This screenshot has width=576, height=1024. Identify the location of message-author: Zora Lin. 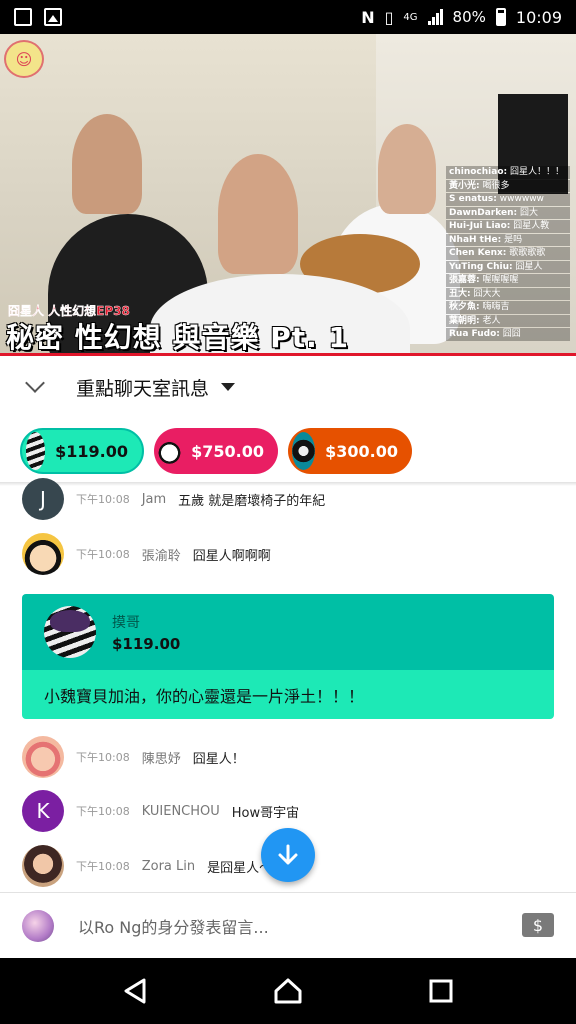
(168, 866).